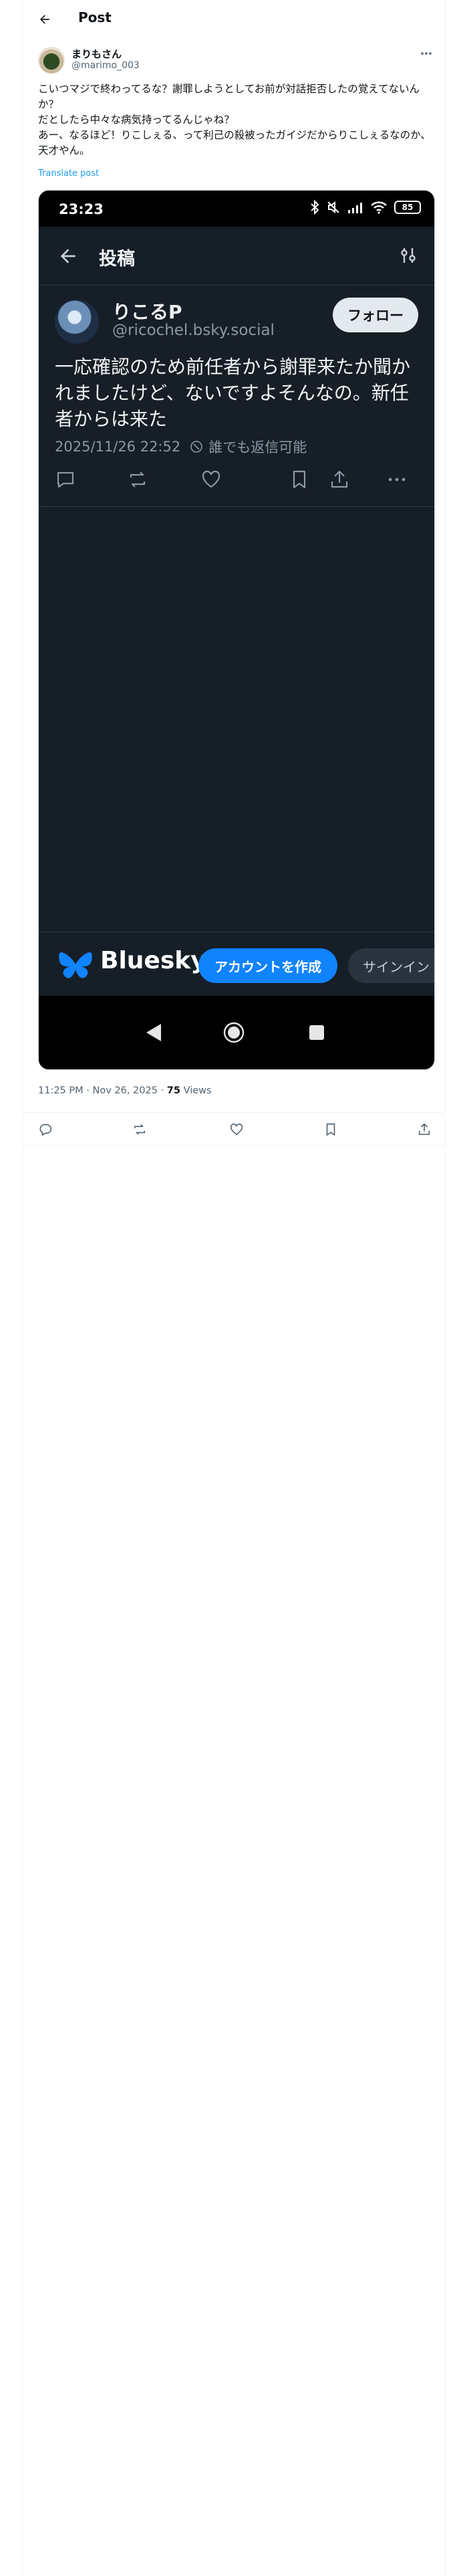  I want to click on bluetooth-icon, so click(315, 208).